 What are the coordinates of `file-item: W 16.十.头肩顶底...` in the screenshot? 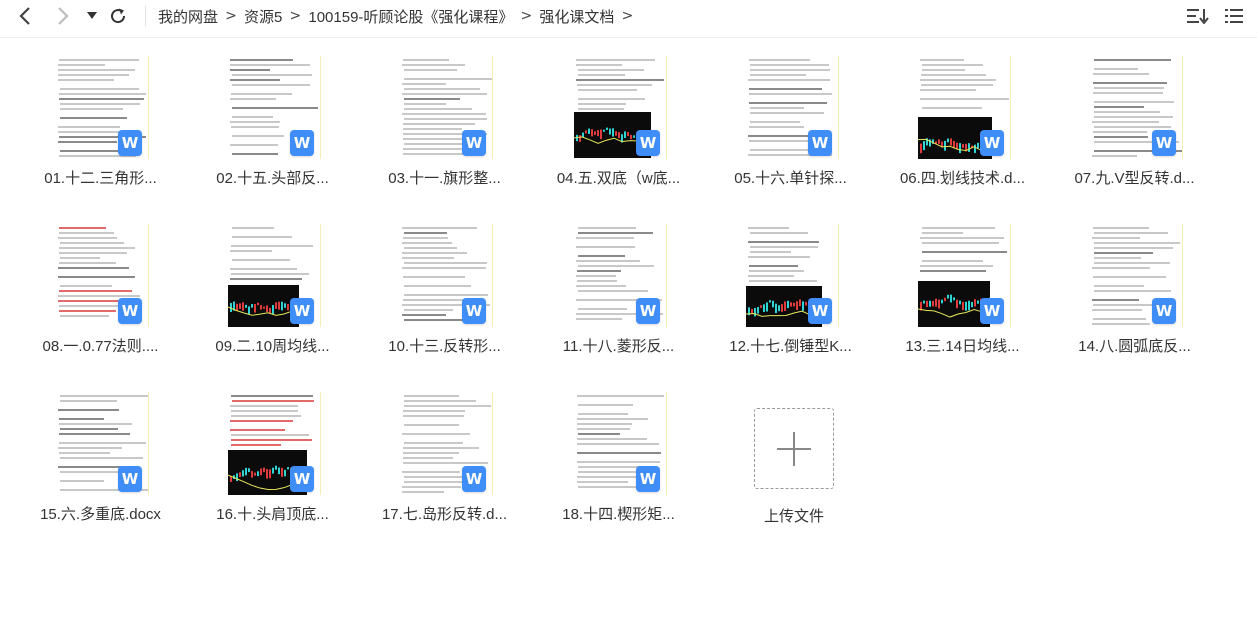 It's located at (272, 472).